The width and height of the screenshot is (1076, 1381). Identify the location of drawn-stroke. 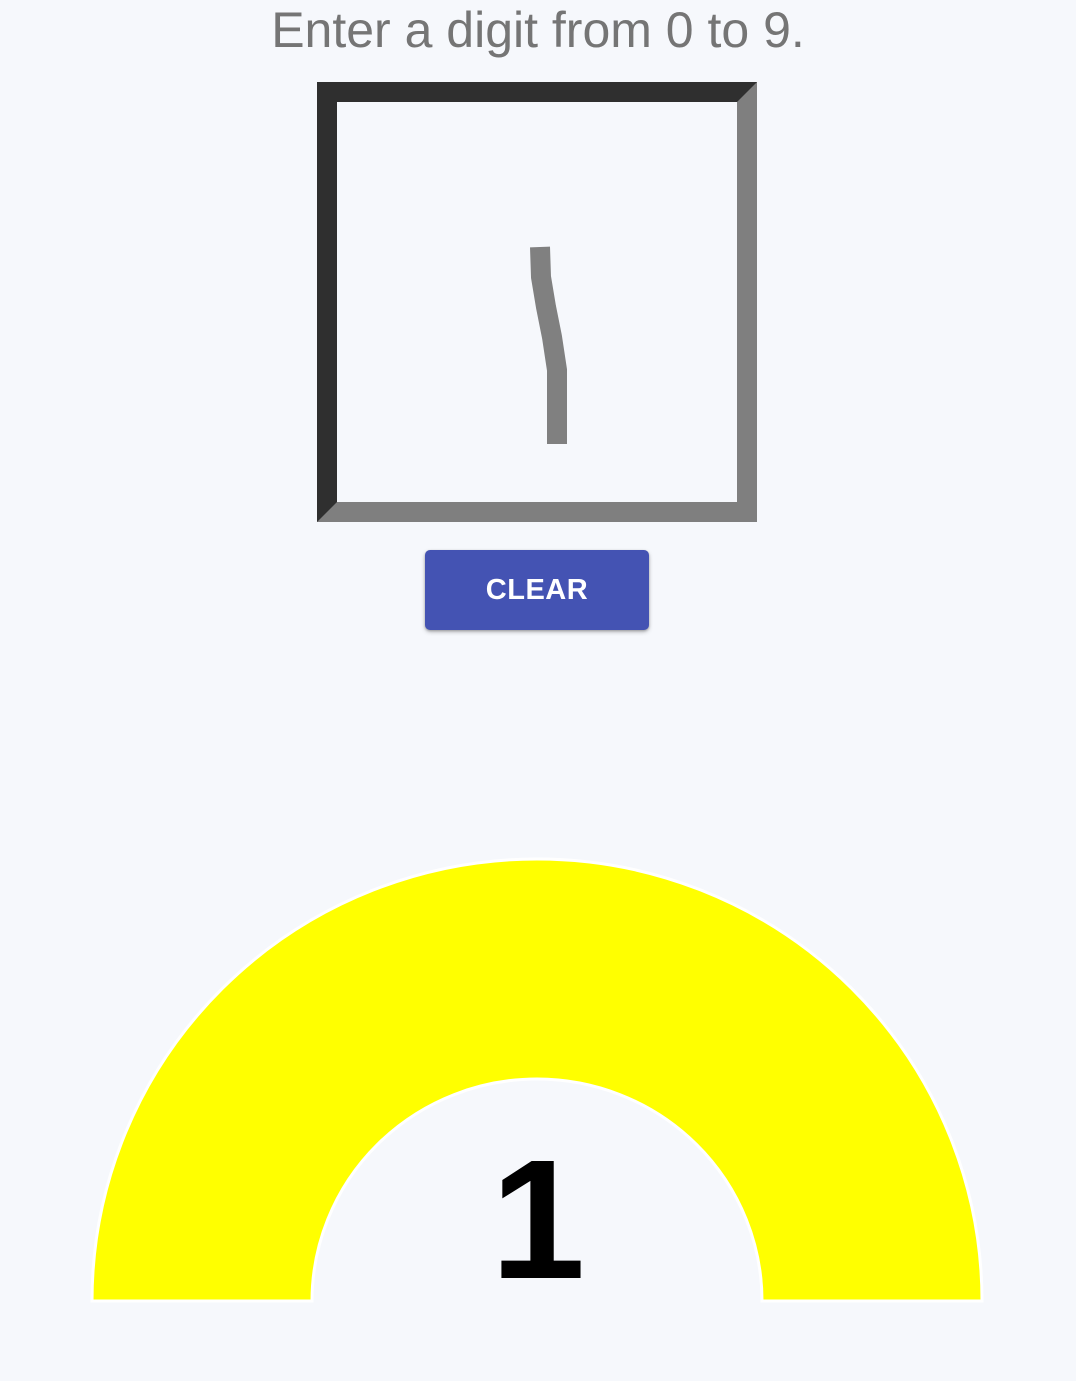
(548, 345).